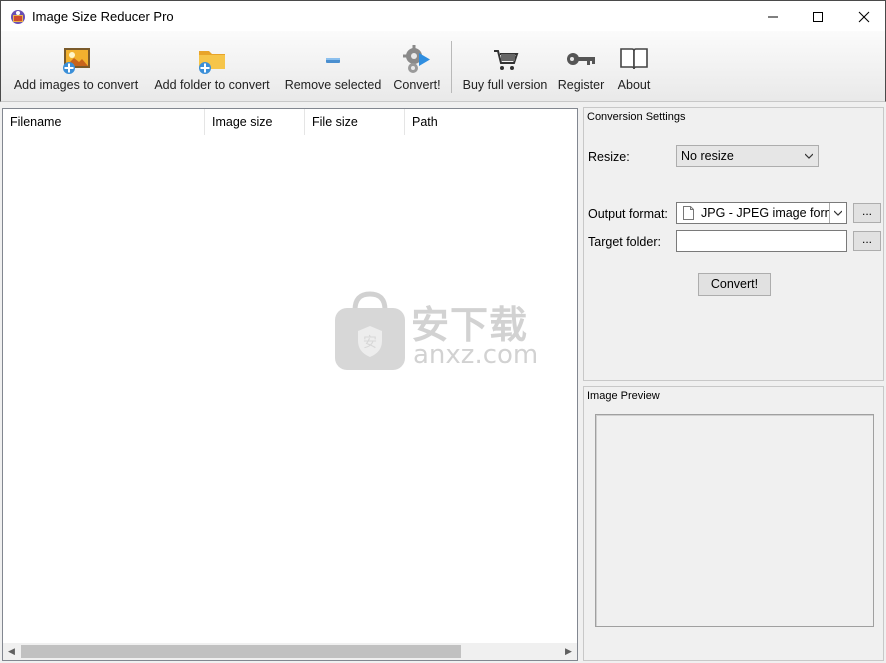  I want to click on add-image-icon, so click(76, 61).